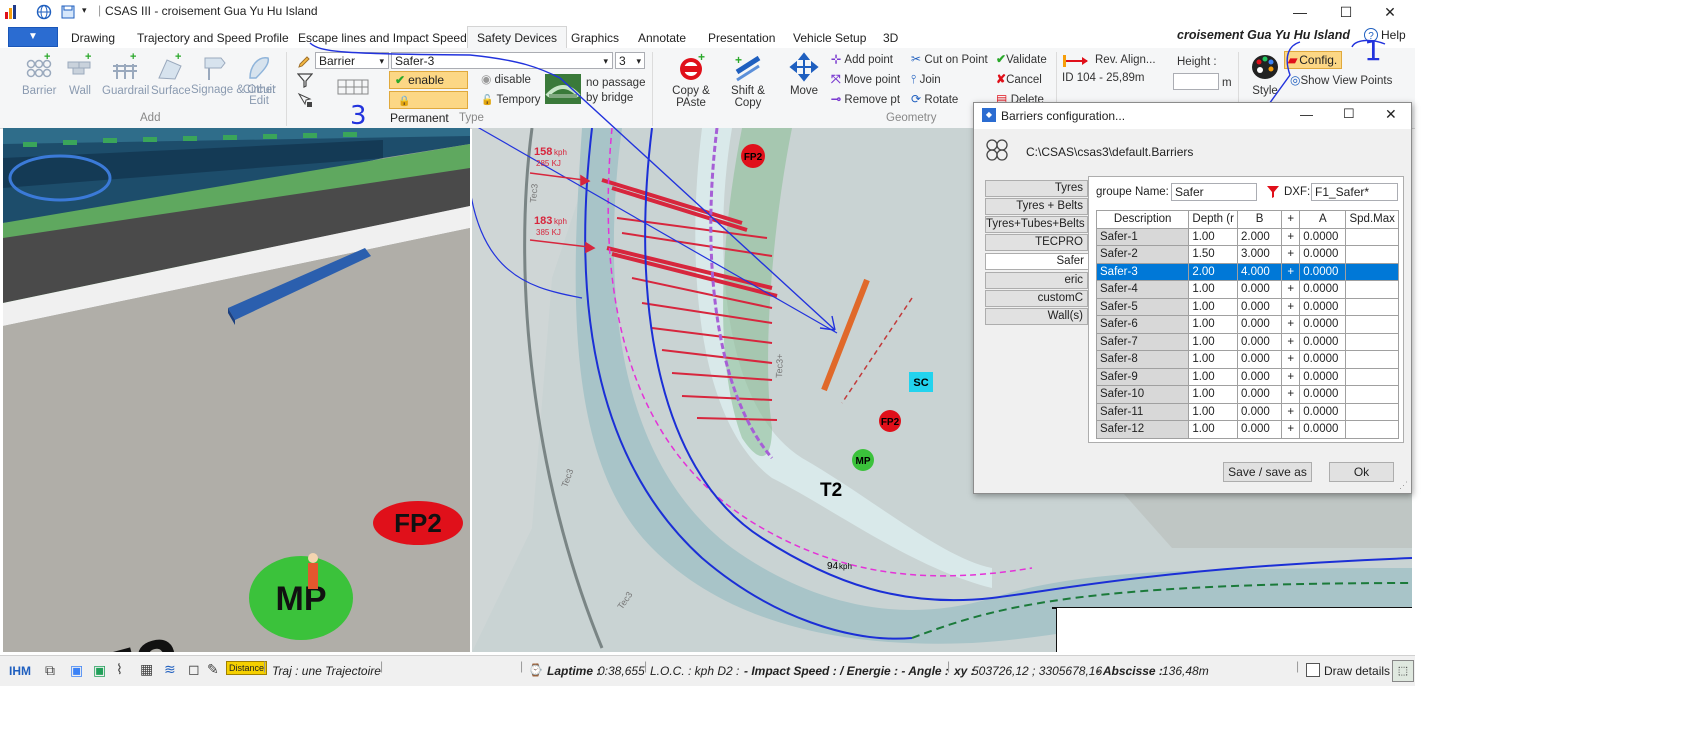 The width and height of the screenshot is (1700, 743). I want to click on distance-button: Distance, so click(247, 668).